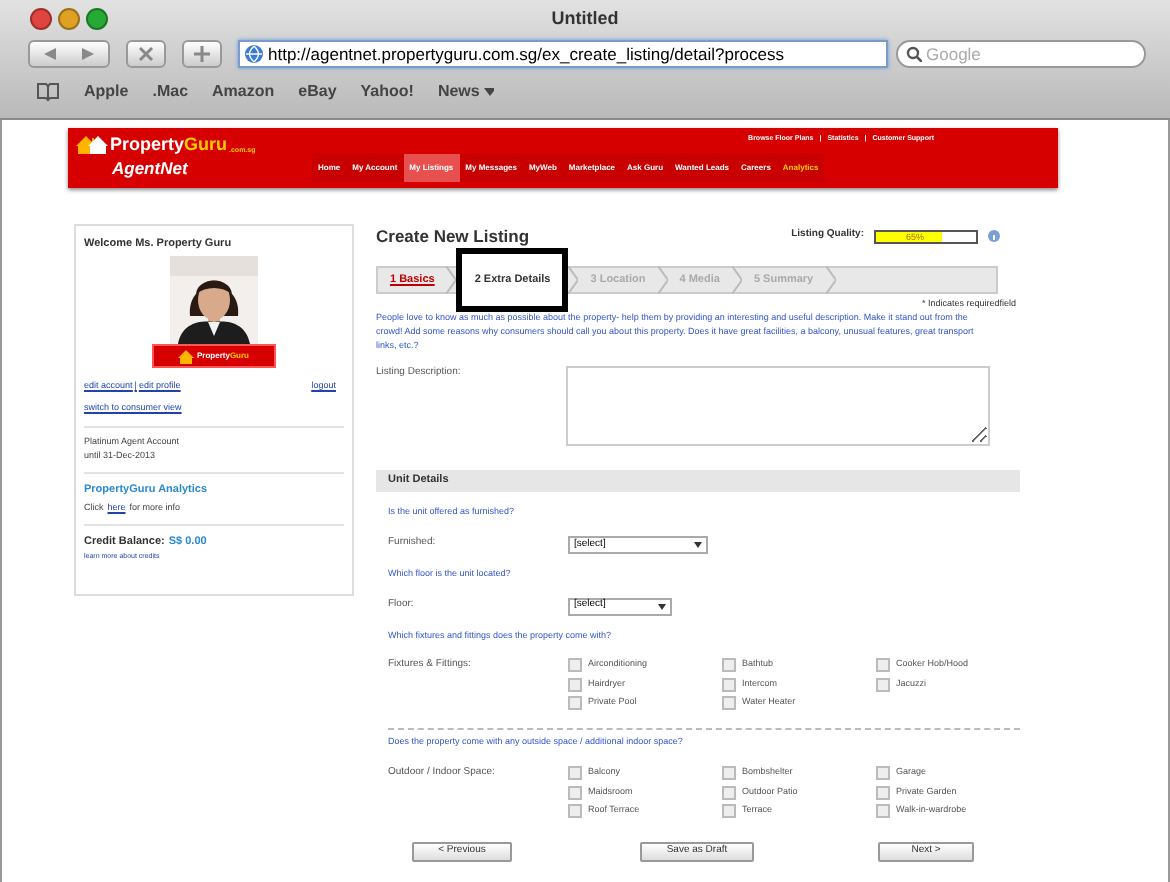  I want to click on bookmark-link: .Mac, so click(170, 92).